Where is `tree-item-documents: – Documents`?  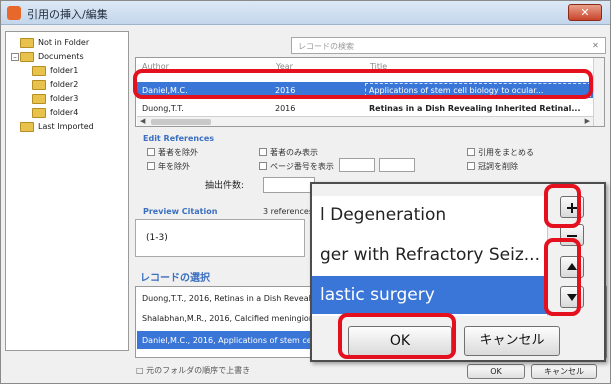 tree-item-documents: – Documents is located at coordinates (68, 57).